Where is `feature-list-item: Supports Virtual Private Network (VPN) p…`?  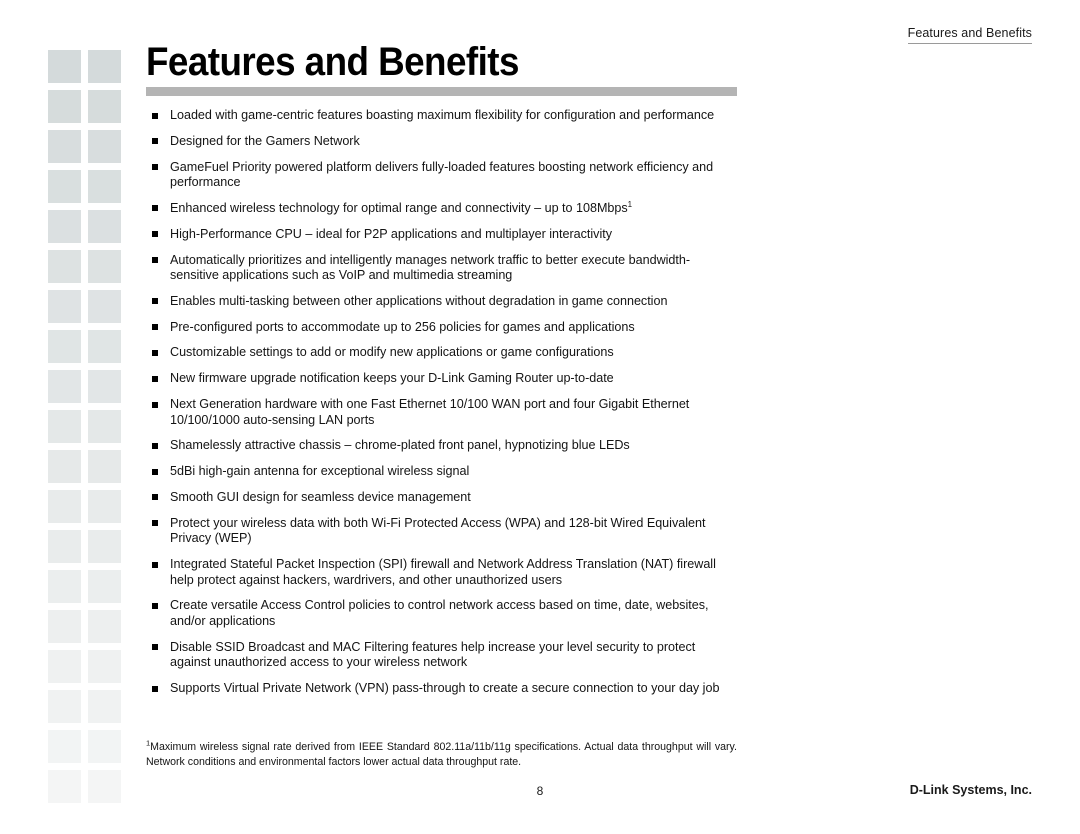 feature-list-item: Supports Virtual Private Network (VPN) p… is located at coordinates (441, 689).